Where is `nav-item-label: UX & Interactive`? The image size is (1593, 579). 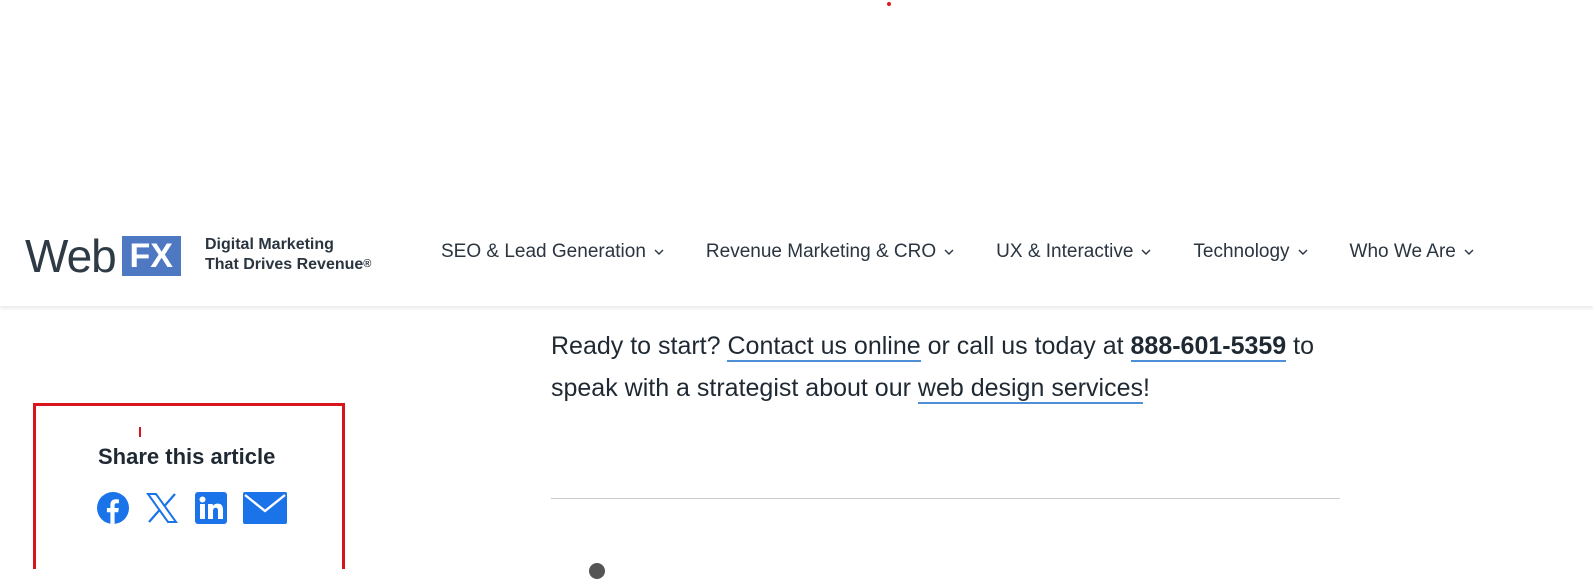 nav-item-label: UX & Interactive is located at coordinates (1065, 251).